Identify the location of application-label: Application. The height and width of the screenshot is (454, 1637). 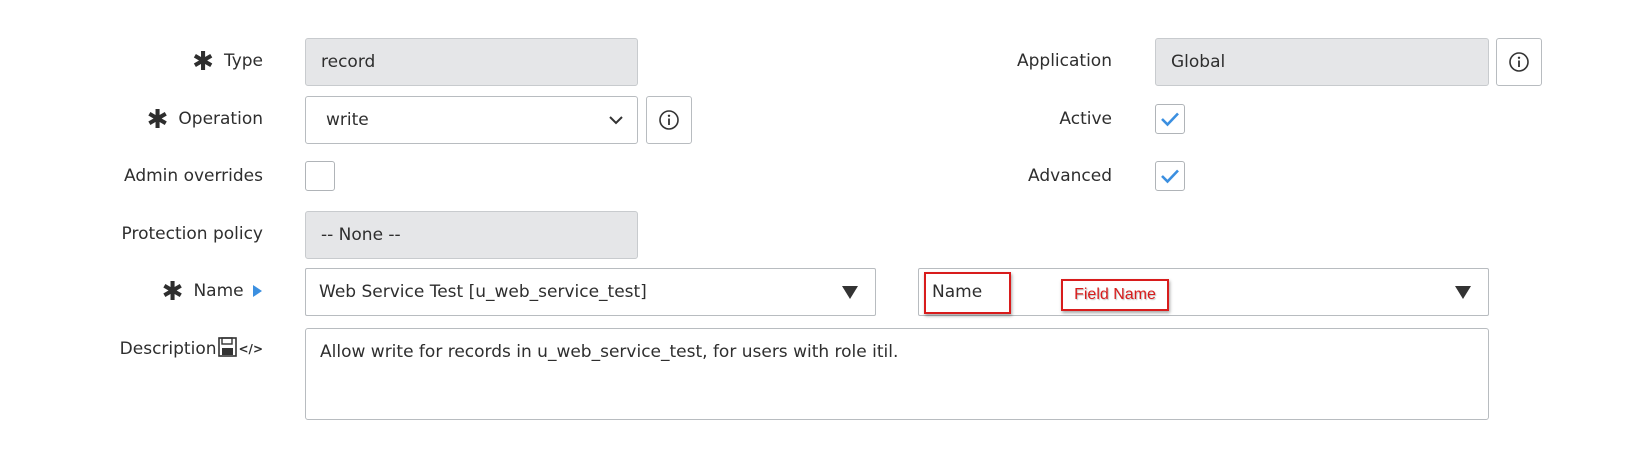
(1064, 61).